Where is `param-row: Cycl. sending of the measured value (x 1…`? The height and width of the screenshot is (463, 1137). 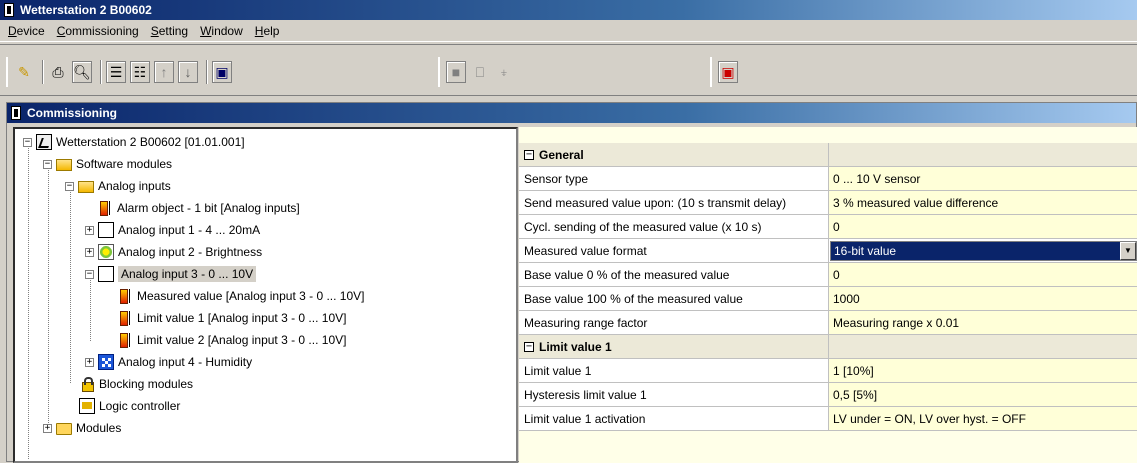 param-row: Cycl. sending of the measured value (x 1… is located at coordinates (828, 227).